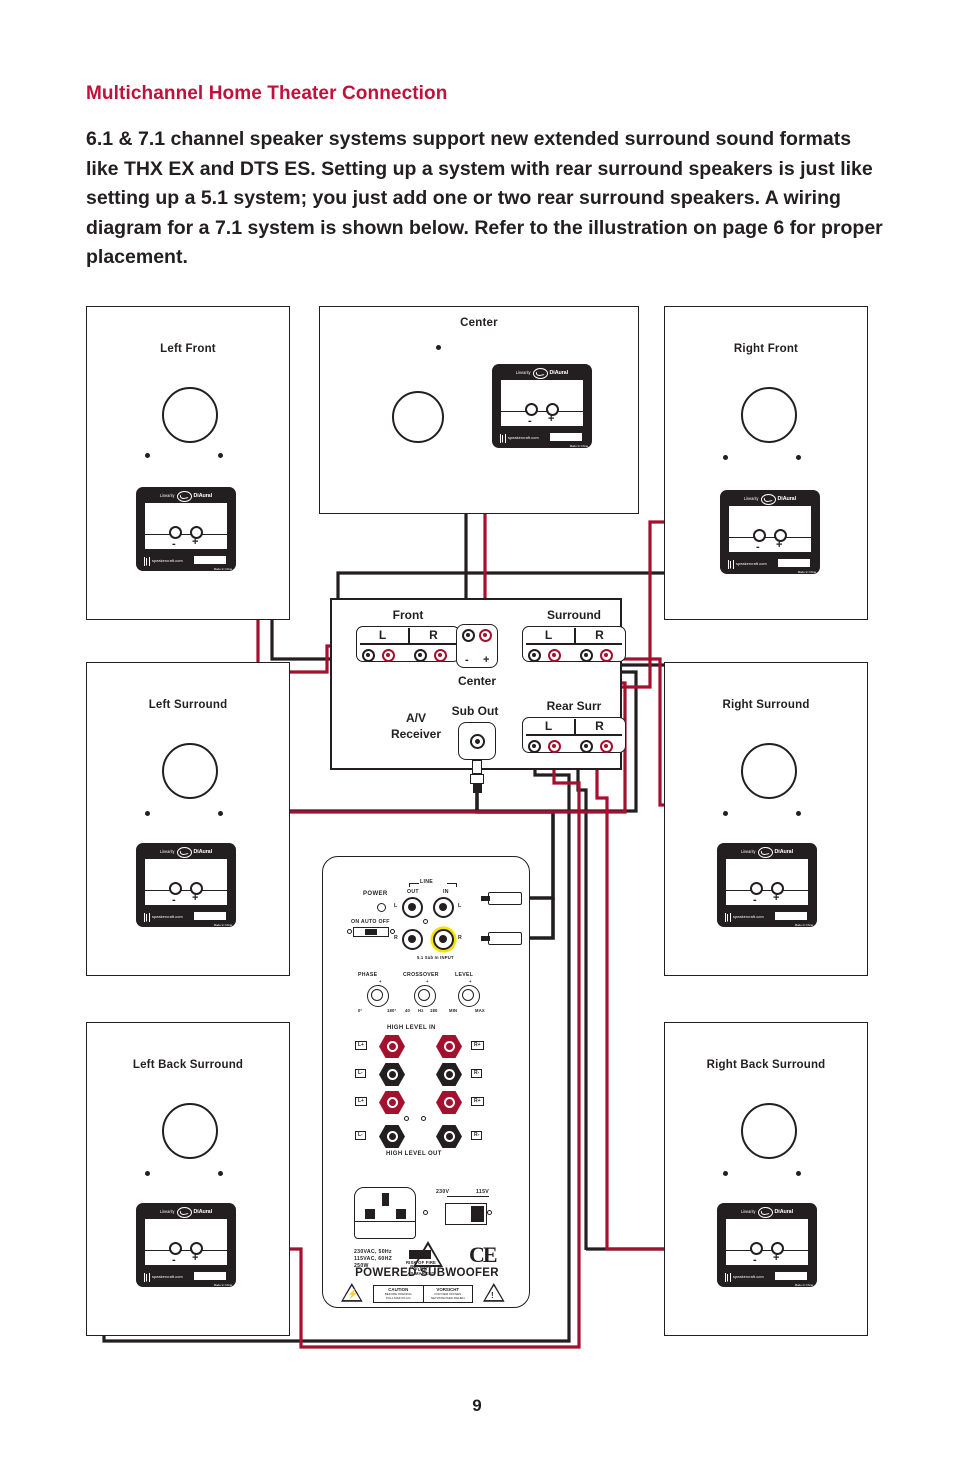 Image resolution: width=954 pixels, height=1475 pixels. Describe the element at coordinates (449, 1074) in the screenshot. I see `high-level-in-right-negative` at that location.